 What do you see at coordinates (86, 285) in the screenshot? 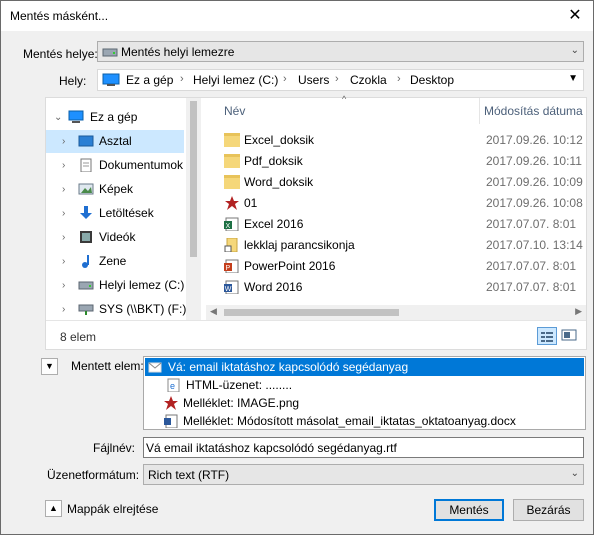
I see `drive-icon` at bounding box center [86, 285].